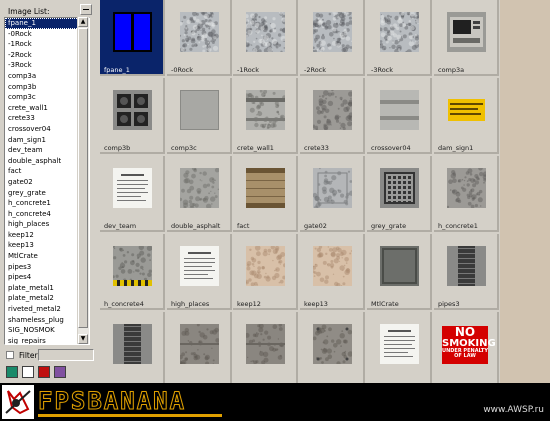 The image size is (550, 421). Describe the element at coordinates (389, 226) in the screenshot. I see `texture-label: grey_grate` at that location.